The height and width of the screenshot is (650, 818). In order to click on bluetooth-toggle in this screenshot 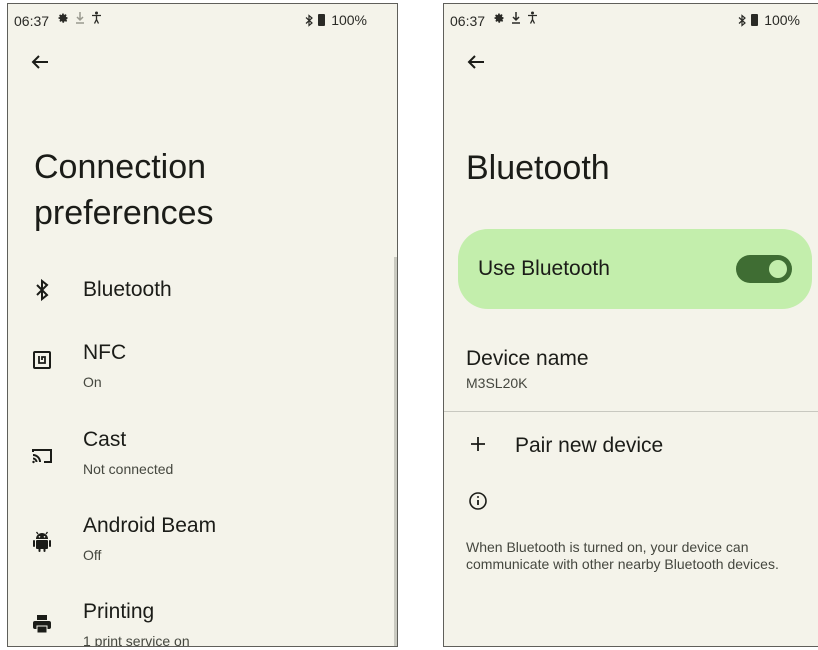, I will do `click(764, 269)`.